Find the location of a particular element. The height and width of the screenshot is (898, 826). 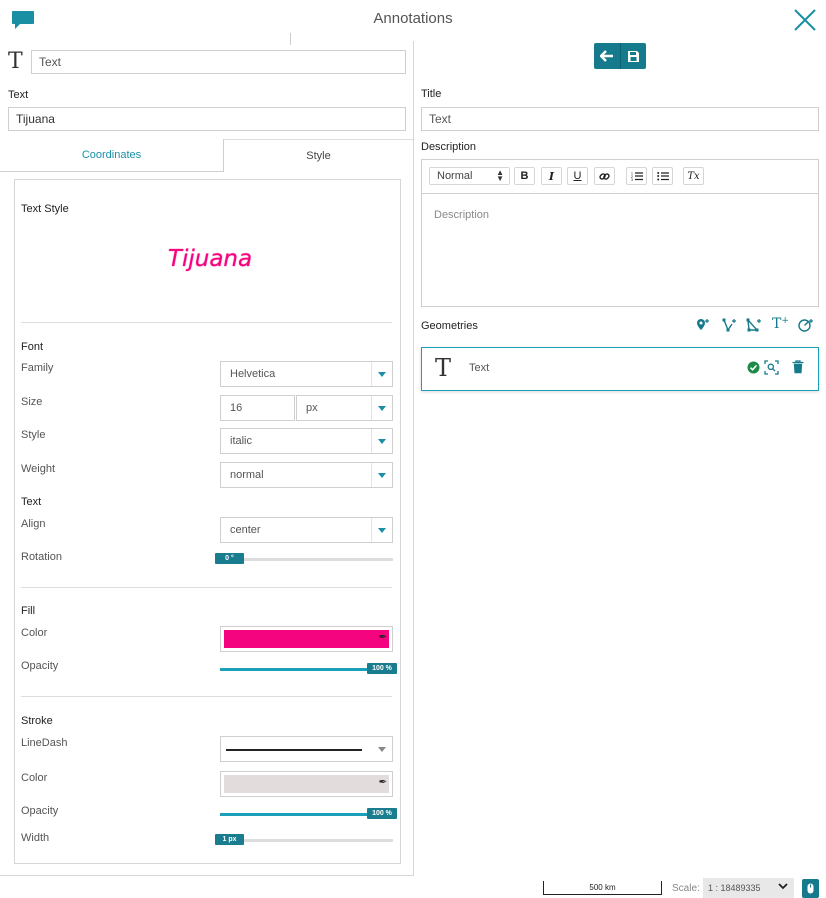

panel-bottom-border is located at coordinates (207, 875).